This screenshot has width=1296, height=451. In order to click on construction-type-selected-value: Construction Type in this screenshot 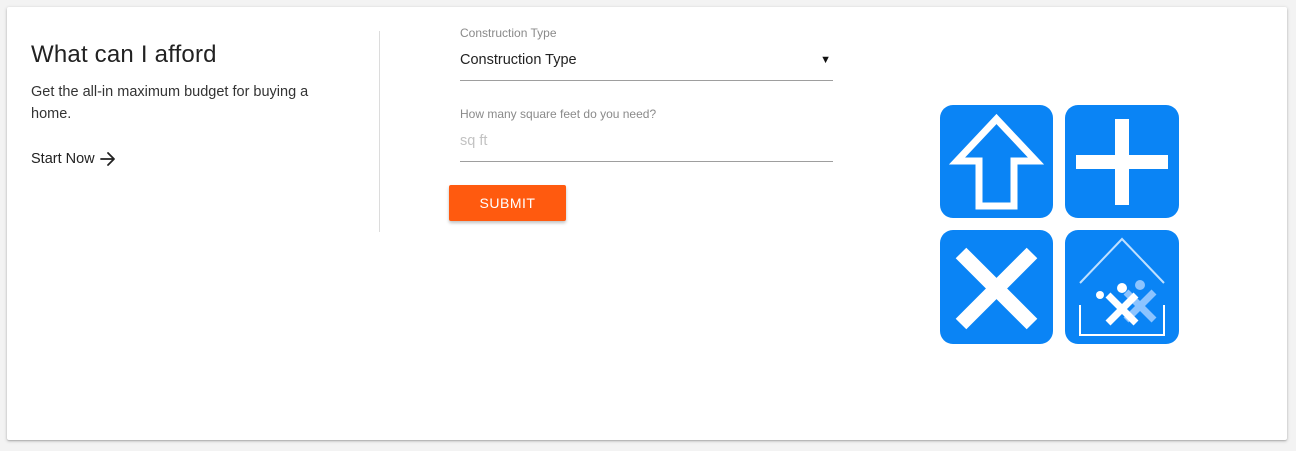, I will do `click(518, 60)`.